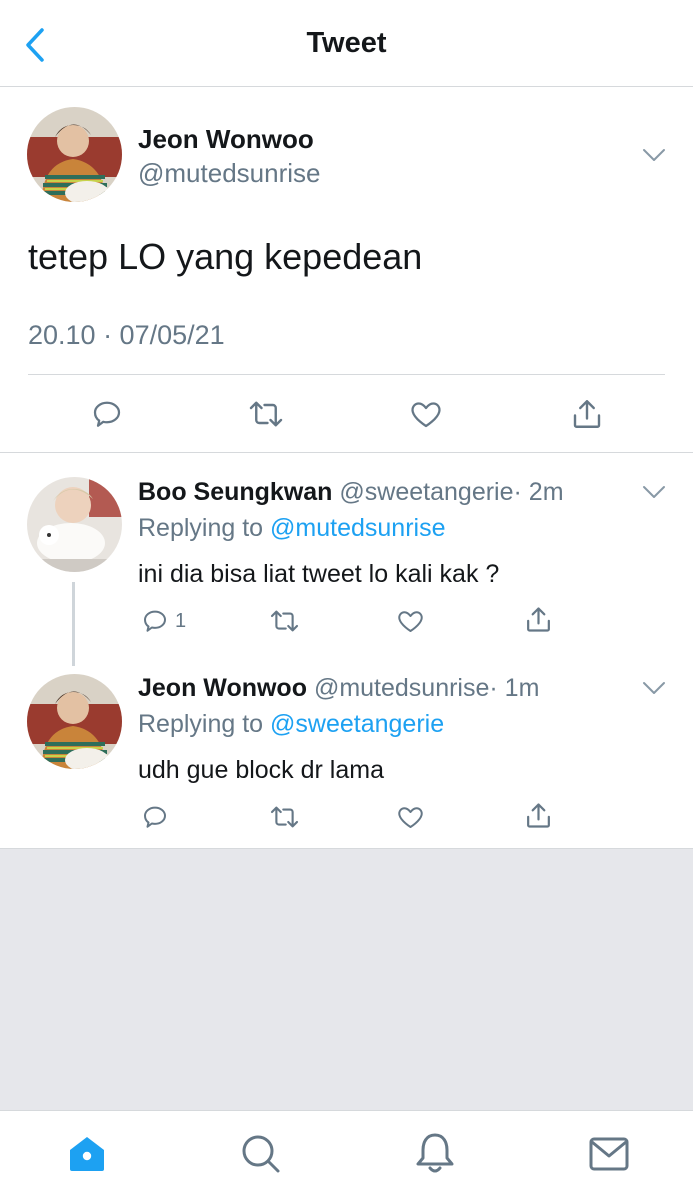 Image resolution: width=693 pixels, height=1201 pixels. What do you see at coordinates (73, 624) in the screenshot?
I see `thread-connector` at bounding box center [73, 624].